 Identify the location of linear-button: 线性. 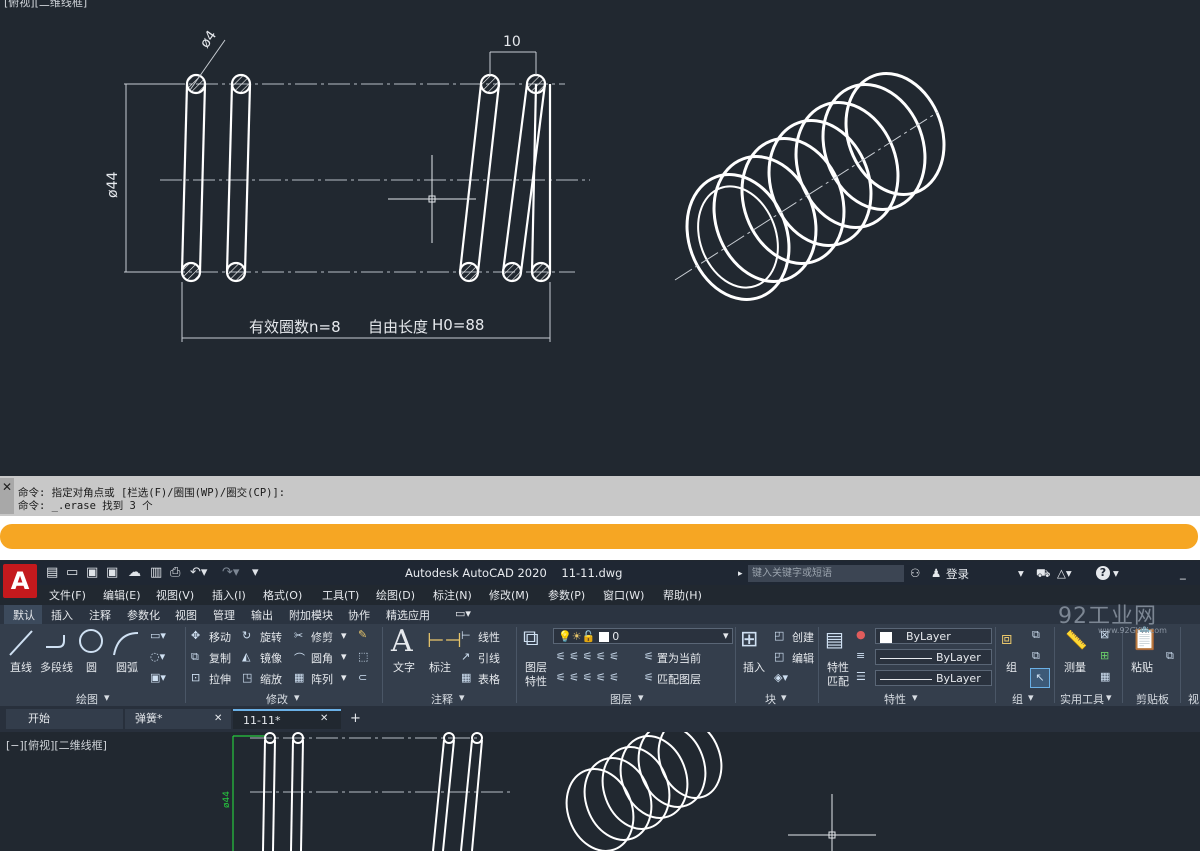
(489, 637).